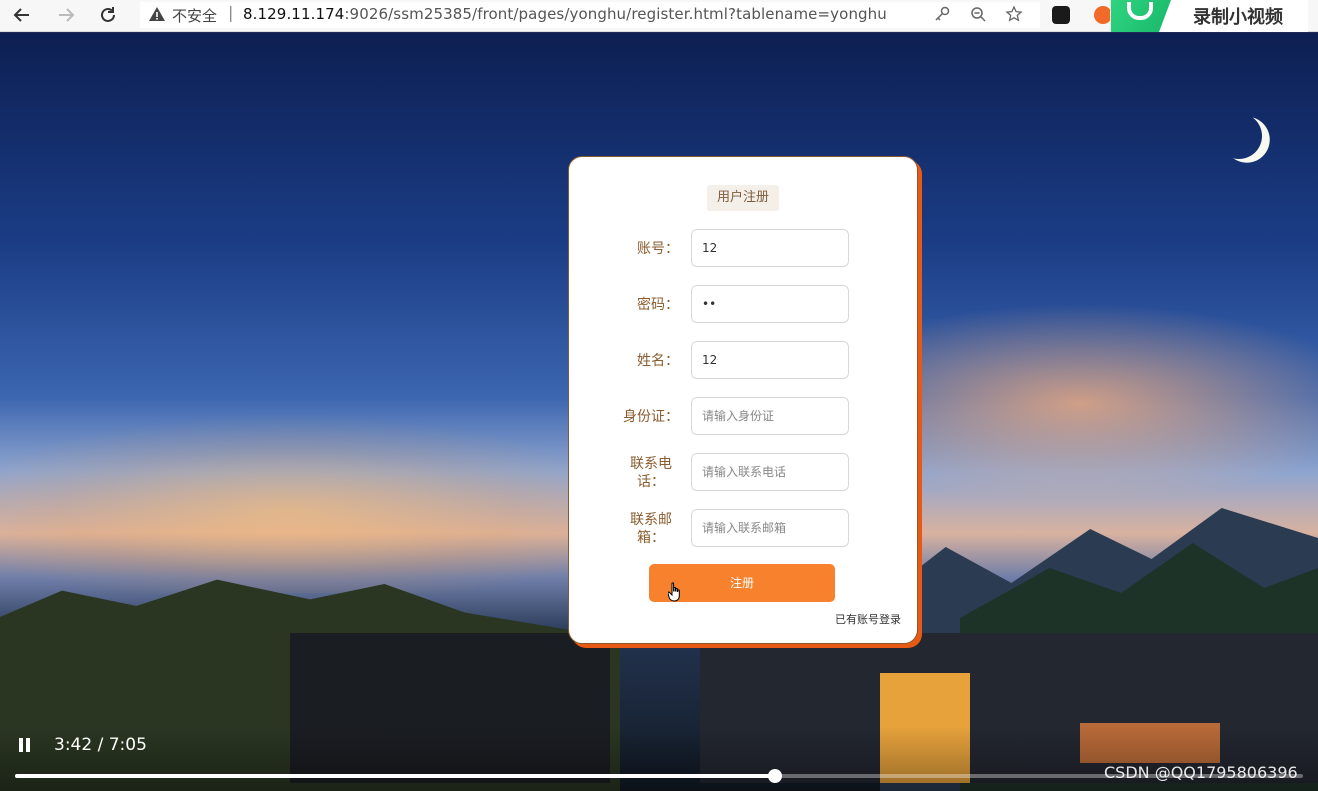 The image size is (1318, 791). What do you see at coordinates (770, 416) in the screenshot?
I see `id-card-input: 请输入身份证` at bounding box center [770, 416].